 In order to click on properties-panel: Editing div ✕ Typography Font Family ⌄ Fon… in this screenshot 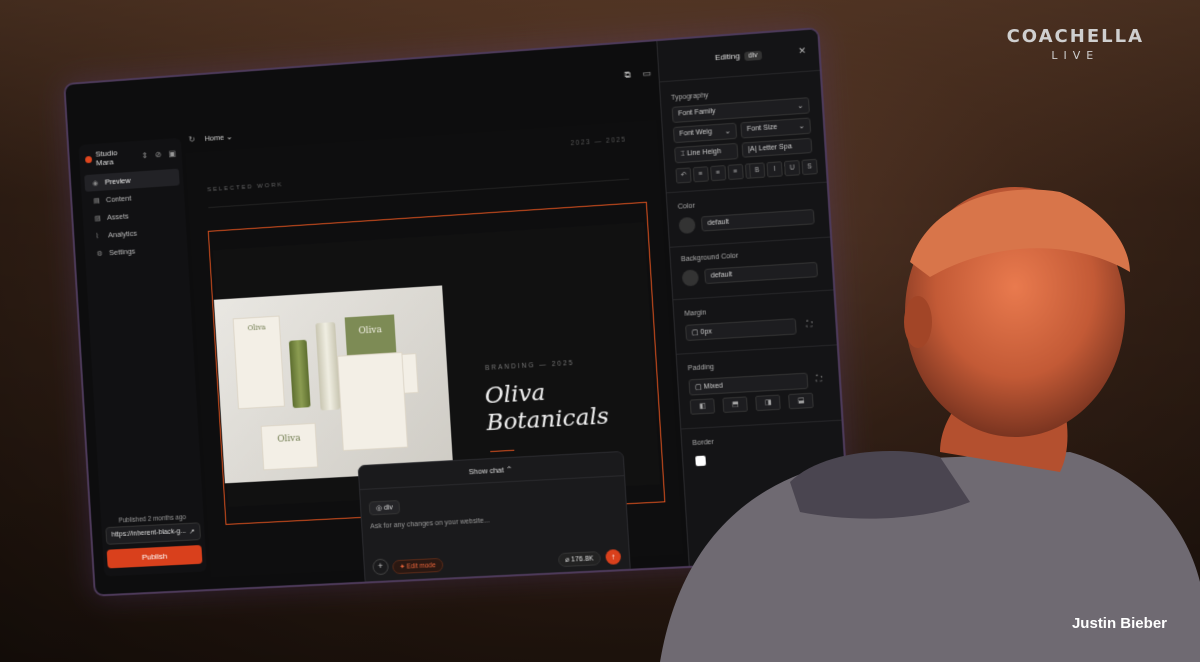, I will do `click(753, 297)`.